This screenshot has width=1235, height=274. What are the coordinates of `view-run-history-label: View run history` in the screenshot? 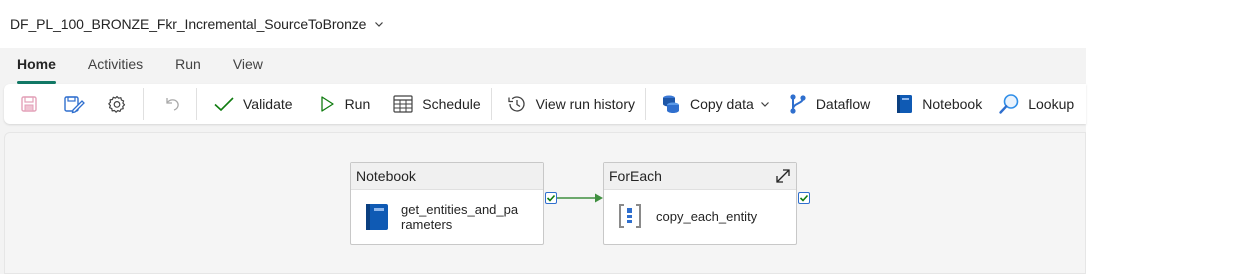 It's located at (585, 104).